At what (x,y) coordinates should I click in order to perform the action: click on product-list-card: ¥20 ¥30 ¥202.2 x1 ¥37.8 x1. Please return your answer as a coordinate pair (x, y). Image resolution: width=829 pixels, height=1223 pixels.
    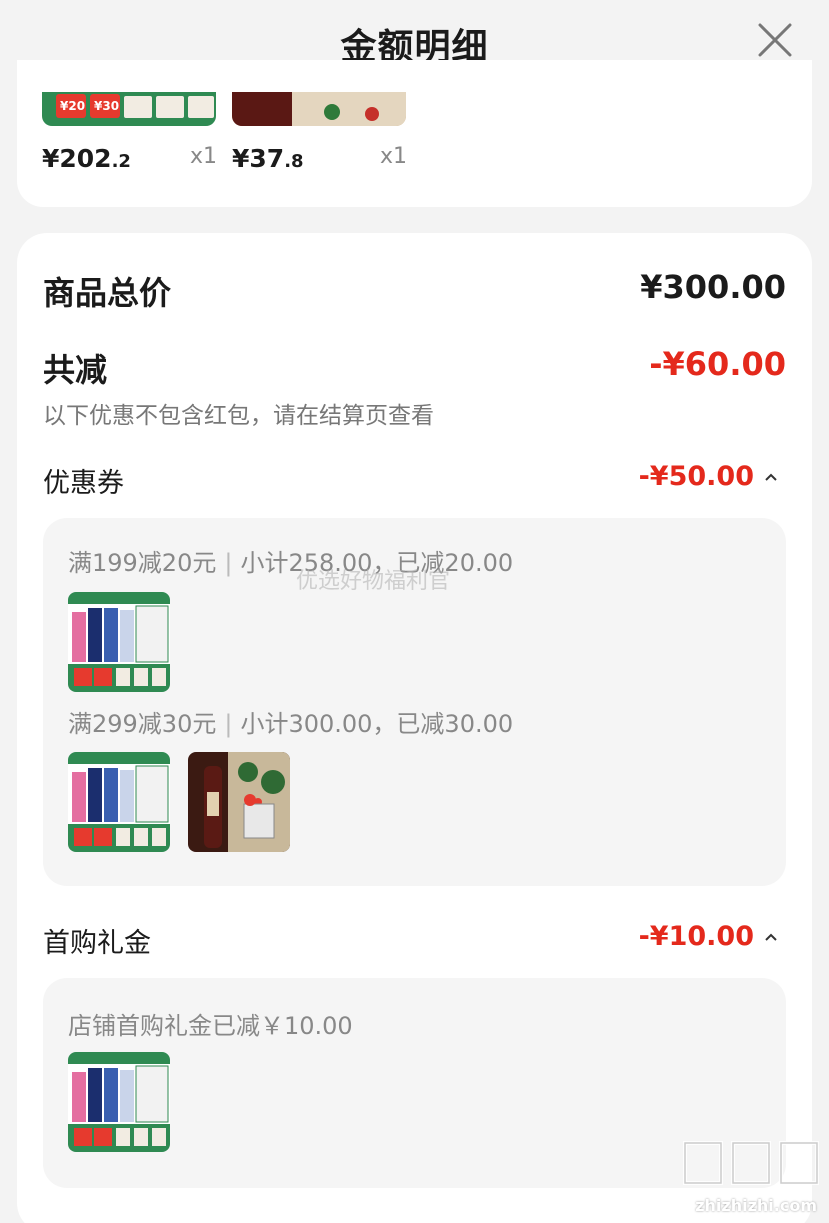
    Looking at the image, I should click on (414, 133).